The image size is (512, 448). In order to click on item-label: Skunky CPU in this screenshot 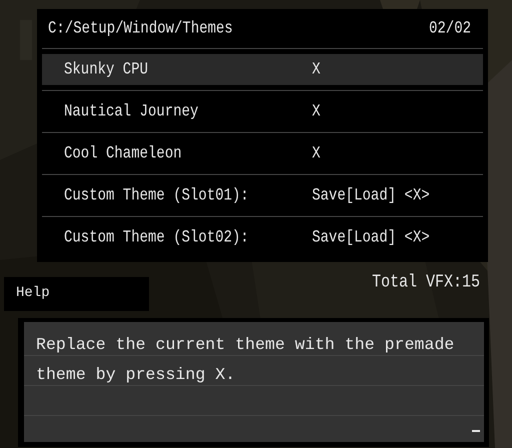, I will do `click(107, 70)`.